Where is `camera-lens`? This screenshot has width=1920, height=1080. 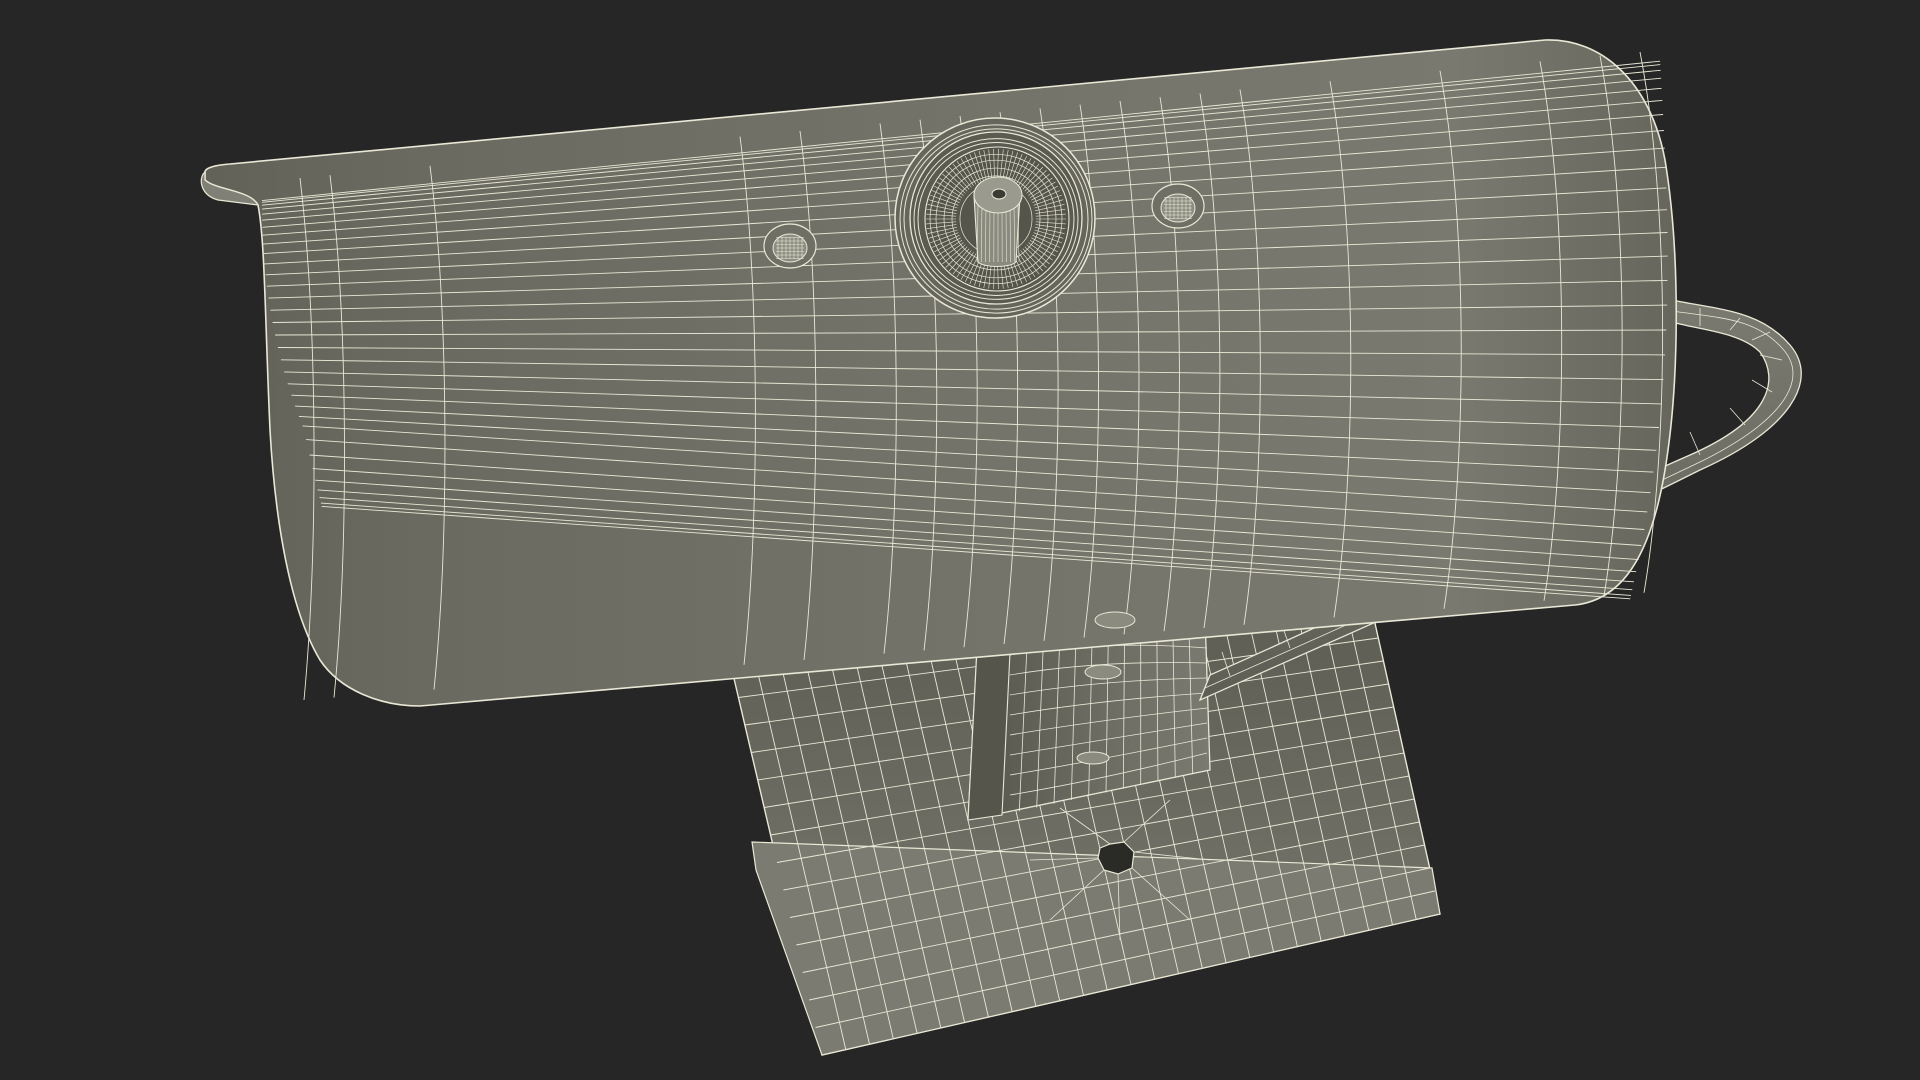 camera-lens is located at coordinates (995, 218).